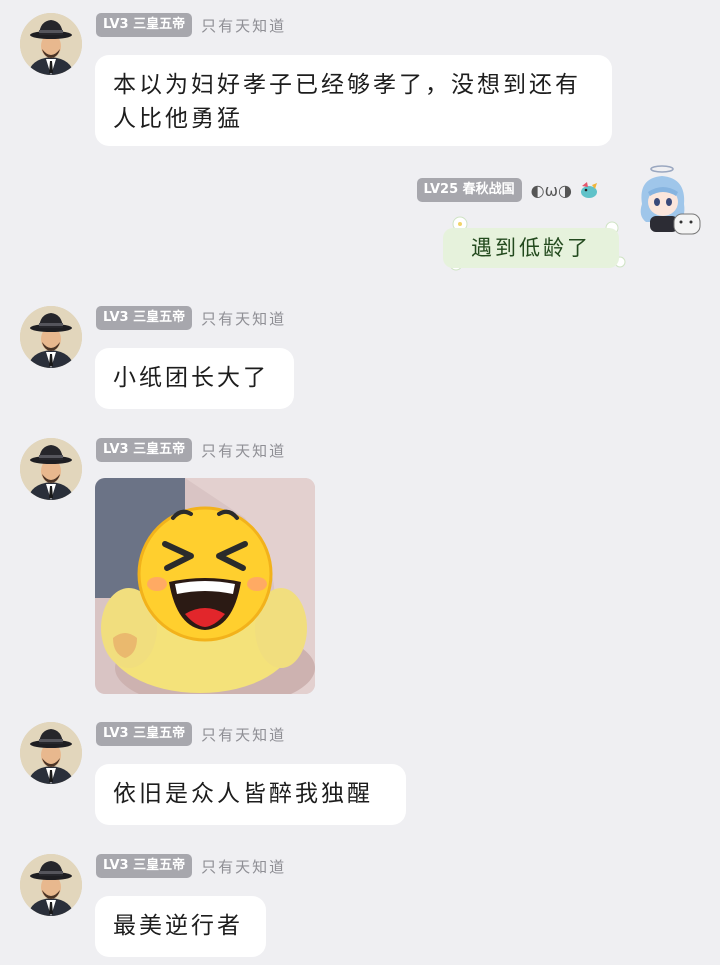  Describe the element at coordinates (551, 190) in the screenshot. I see `nickname: ◐ω◑` at that location.